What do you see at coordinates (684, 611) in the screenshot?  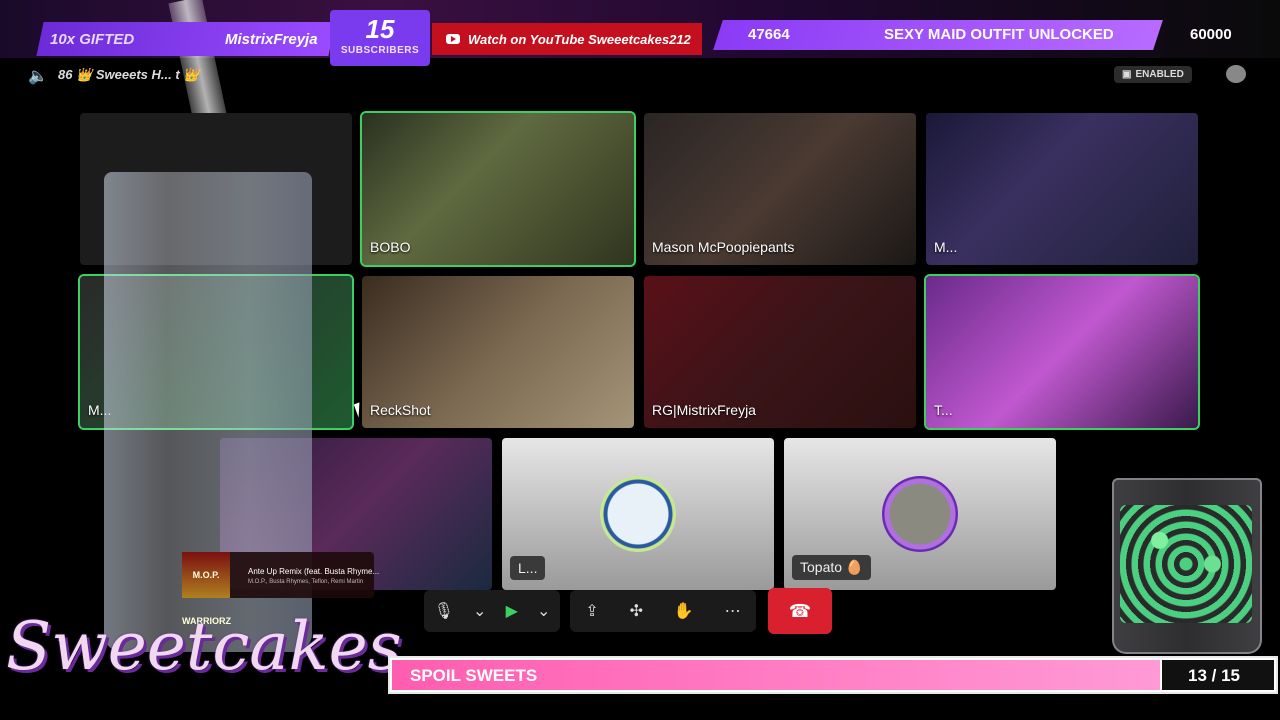 I see `raise-hand-icon: ✋` at bounding box center [684, 611].